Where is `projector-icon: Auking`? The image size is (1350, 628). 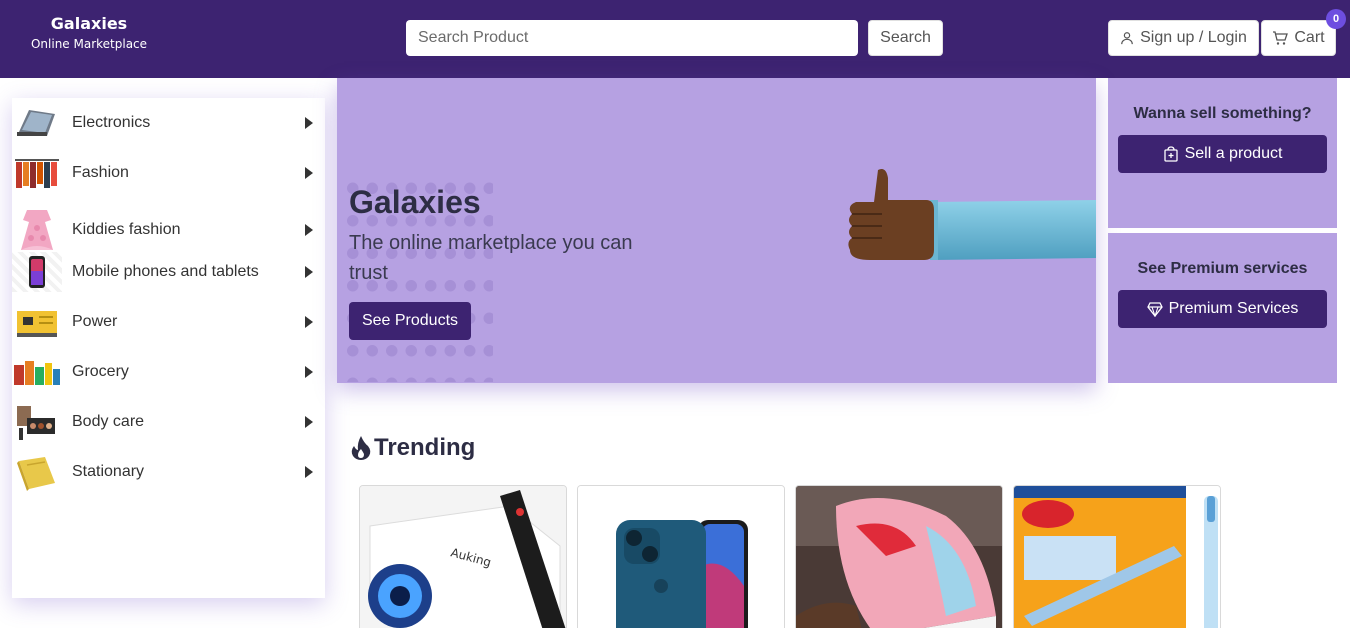 projector-icon: Auking is located at coordinates (463, 557).